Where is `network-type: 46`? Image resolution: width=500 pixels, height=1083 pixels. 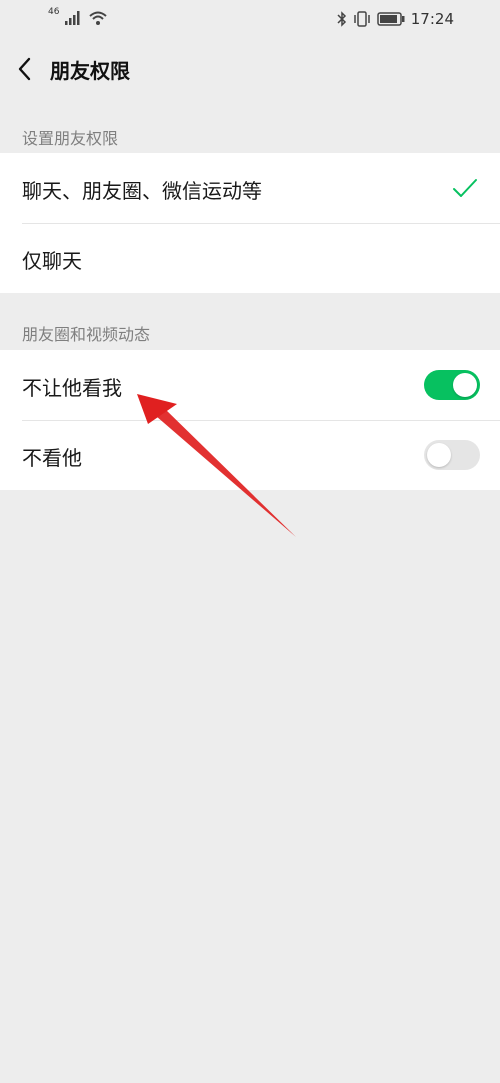 network-type: 46 is located at coordinates (54, 12).